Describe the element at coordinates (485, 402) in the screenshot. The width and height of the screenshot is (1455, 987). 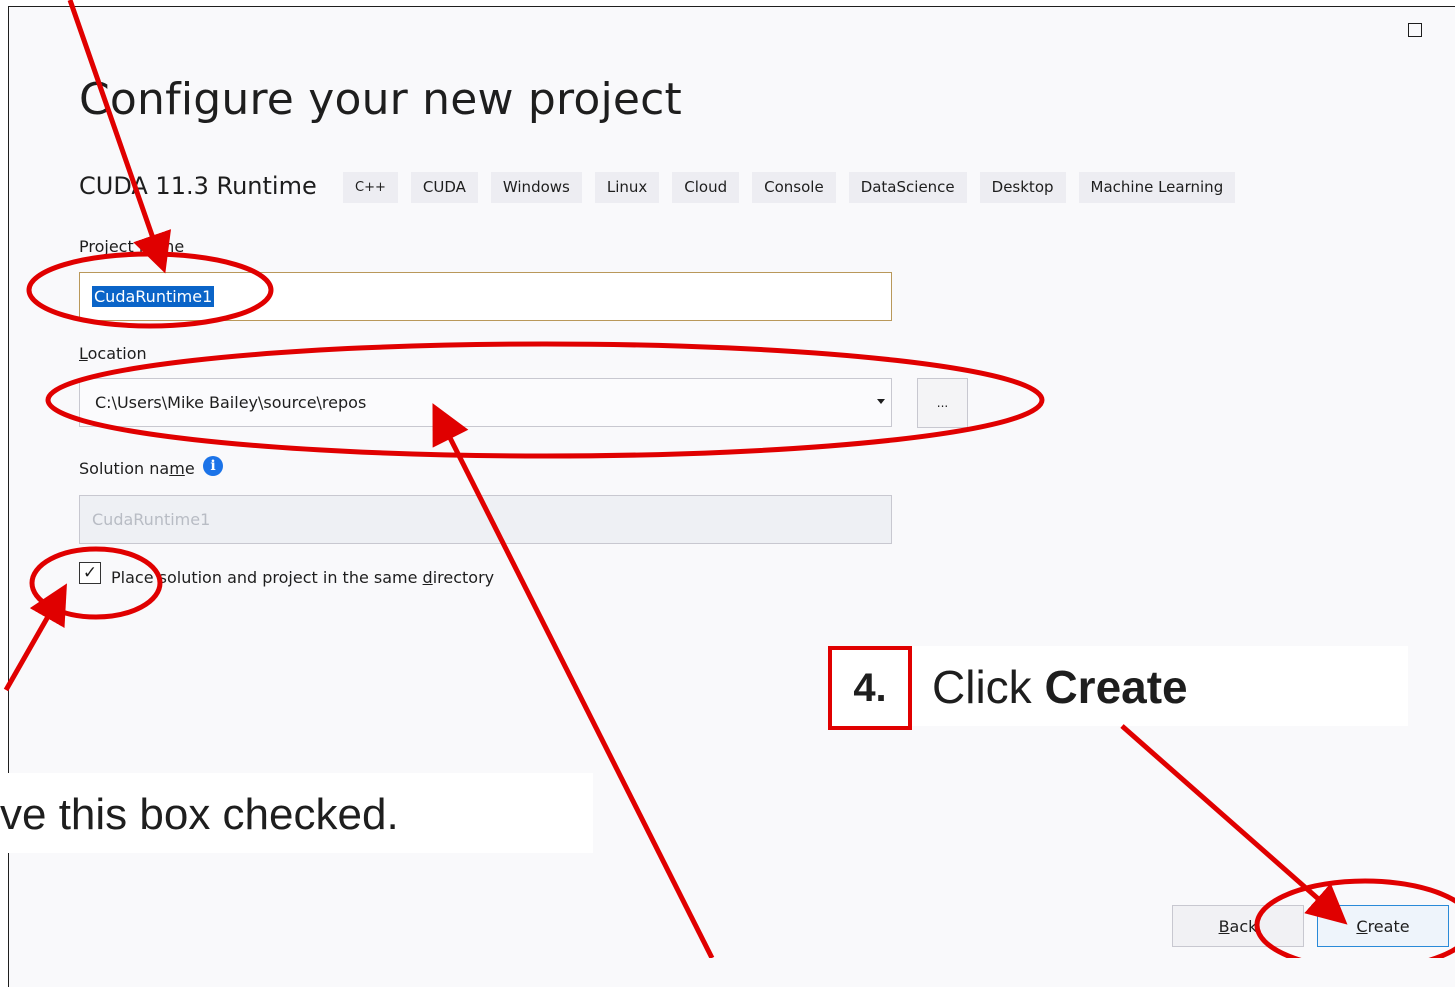
I see `location-combobox: C:\Users\Mike Bailey\source\repos` at that location.